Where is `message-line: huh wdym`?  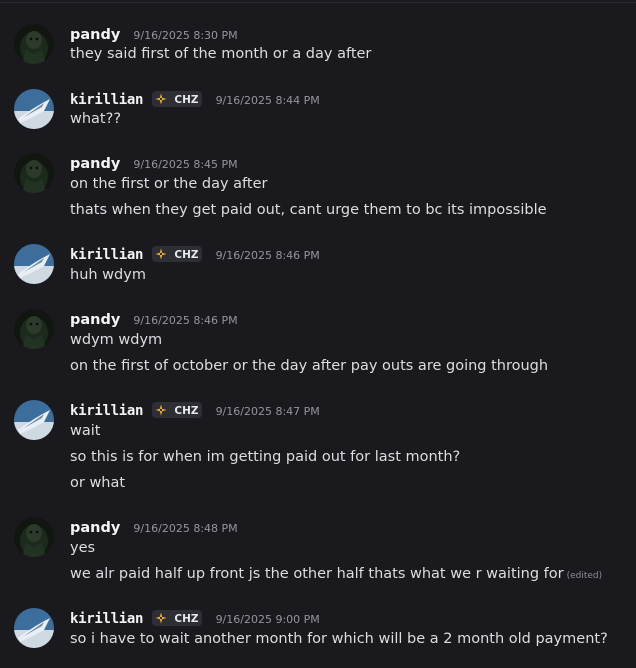
message-line: huh wdym is located at coordinates (108, 275).